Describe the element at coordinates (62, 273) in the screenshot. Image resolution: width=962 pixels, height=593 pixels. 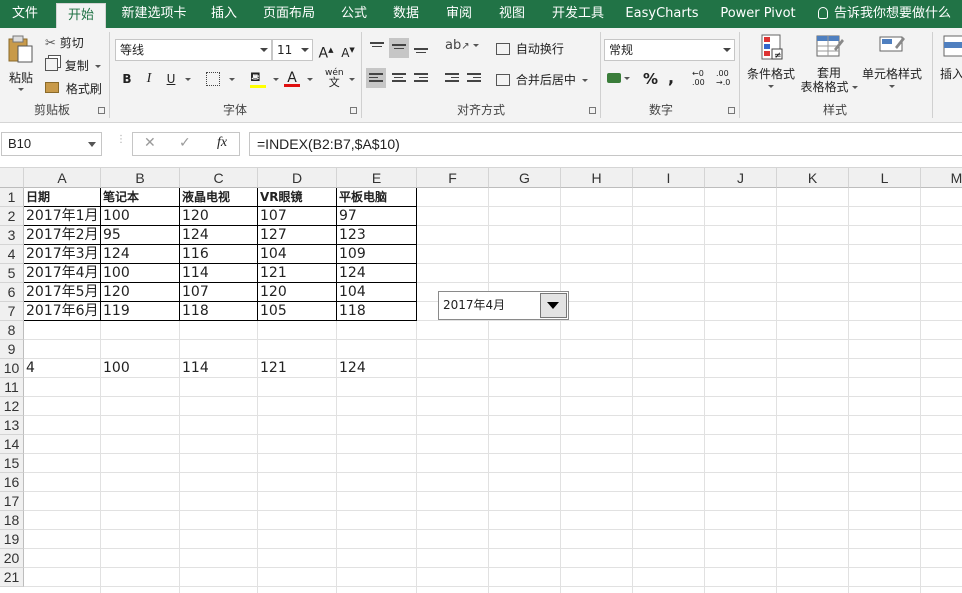
I see `table-cell: 2017年4月` at that location.